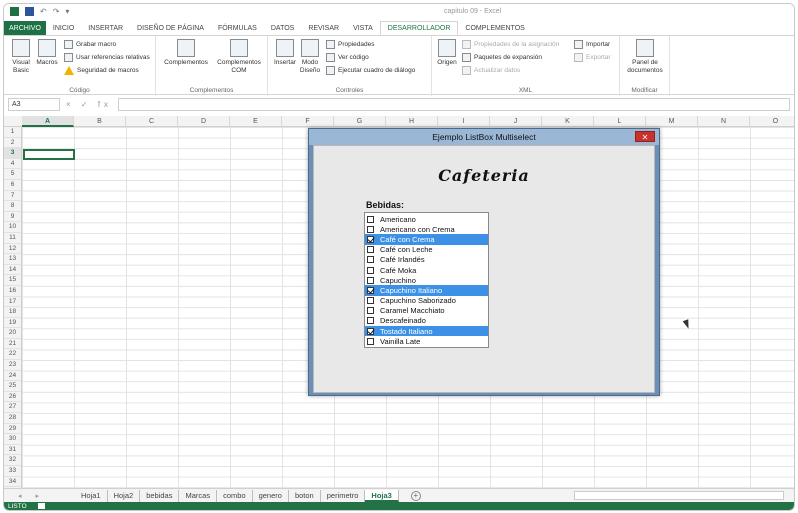 This screenshot has width=798, height=513. Describe the element at coordinates (34, 104) in the screenshot. I see `name-box: A3` at that location.